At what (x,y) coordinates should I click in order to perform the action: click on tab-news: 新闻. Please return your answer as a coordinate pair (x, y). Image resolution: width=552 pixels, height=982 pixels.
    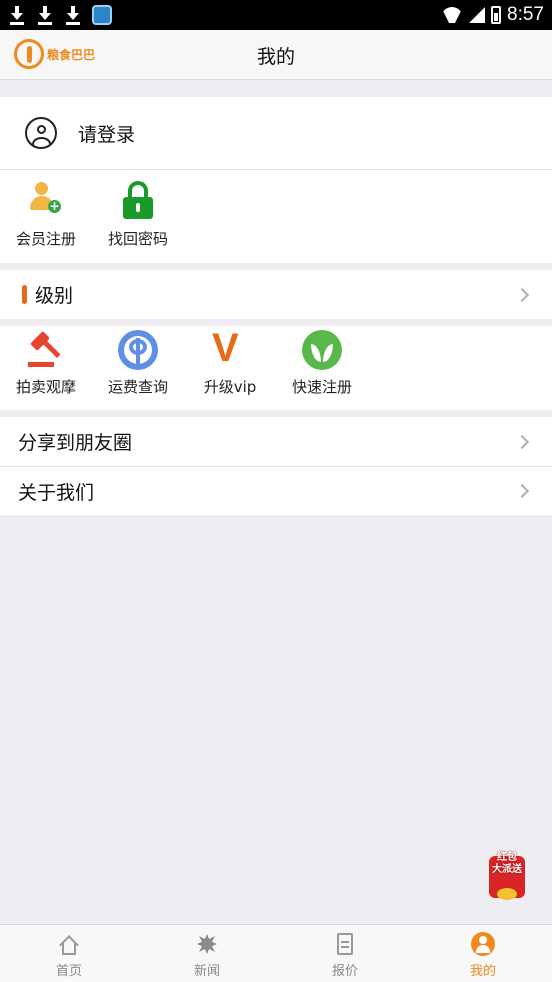
    Looking at the image, I should click on (207, 953).